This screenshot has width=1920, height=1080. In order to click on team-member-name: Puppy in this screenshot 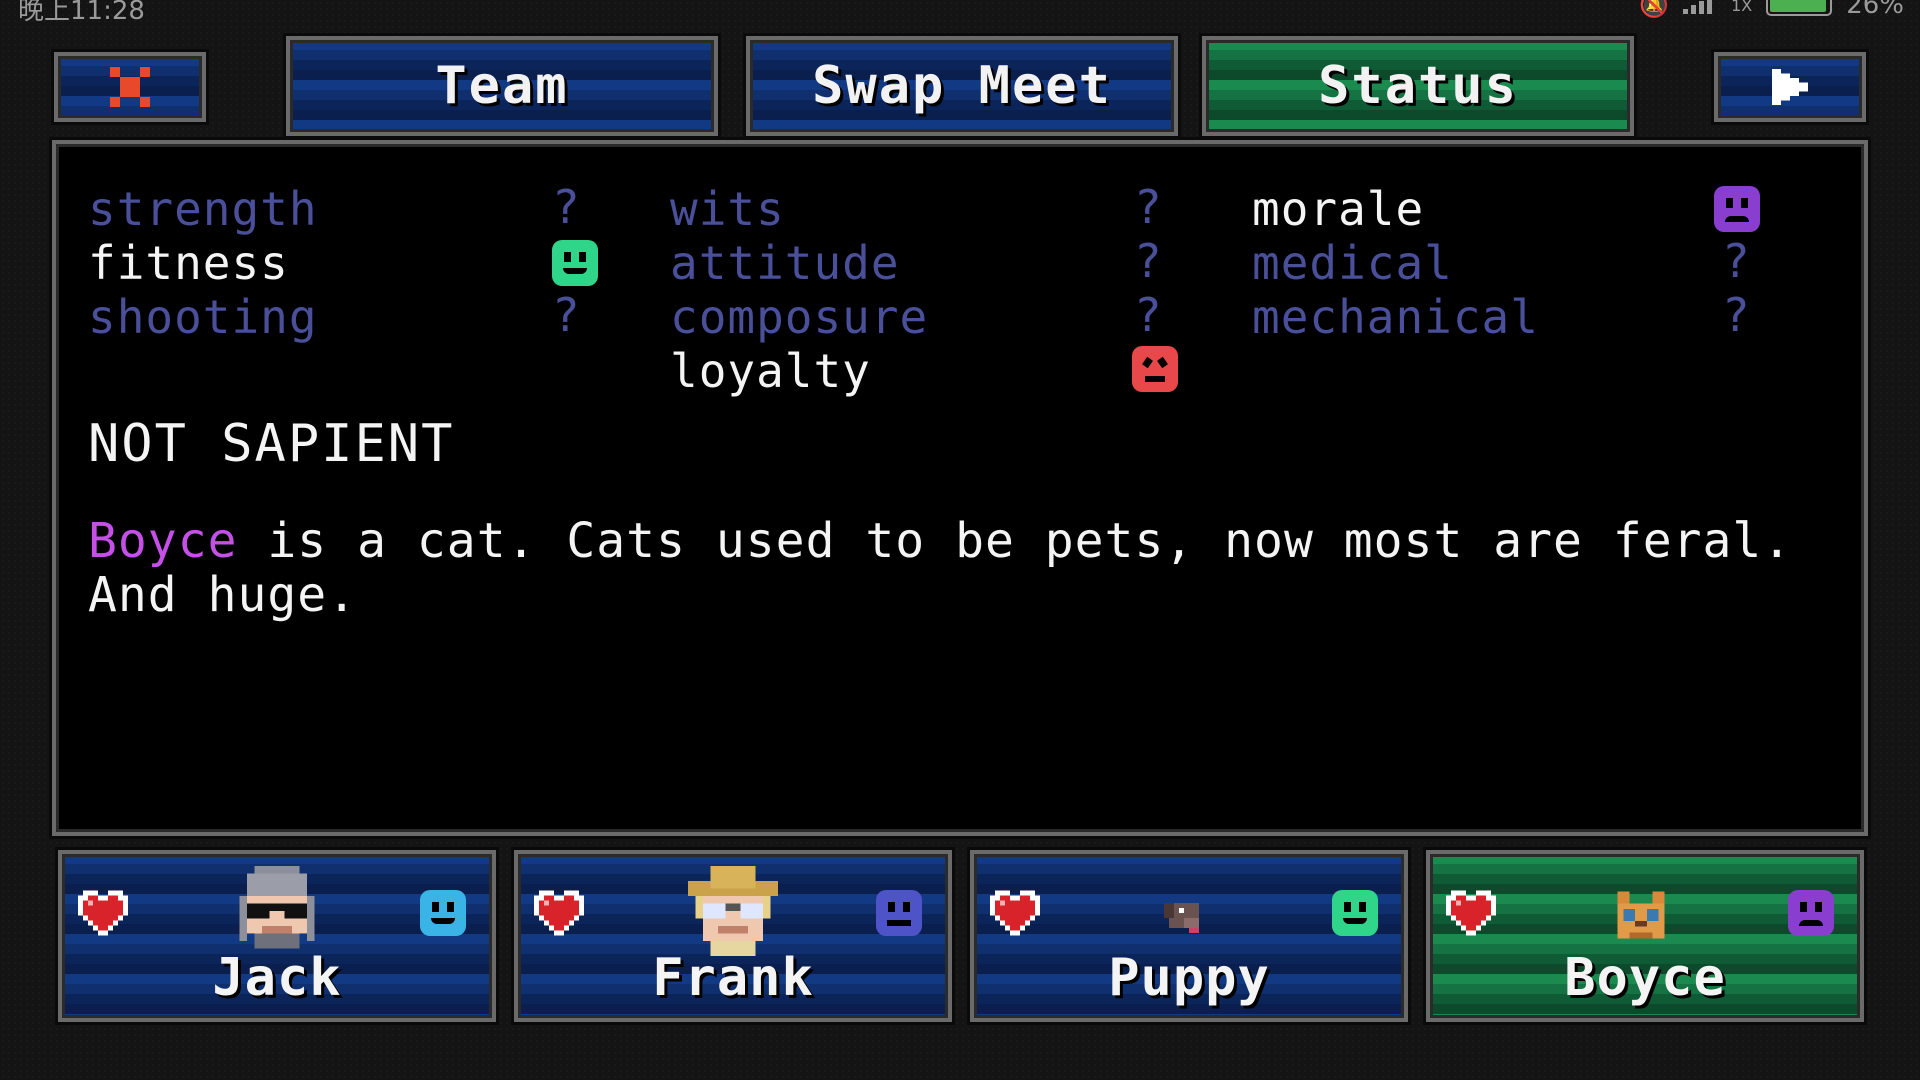, I will do `click(1189, 978)`.